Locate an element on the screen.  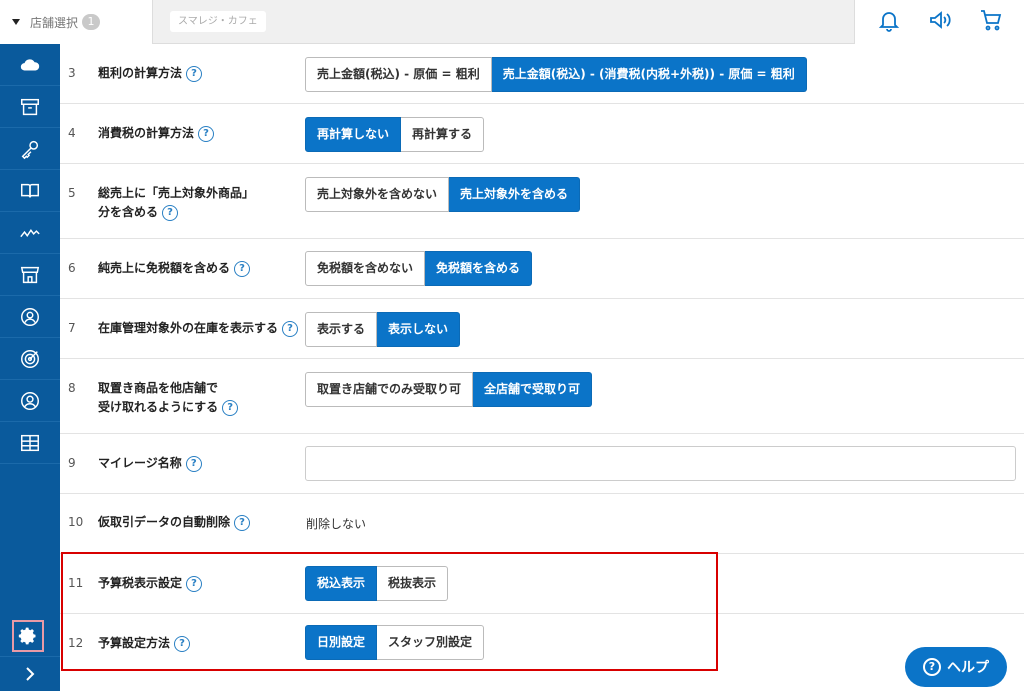
row-label: 純売上に免税額を含める? is located at coordinates (203, 268).